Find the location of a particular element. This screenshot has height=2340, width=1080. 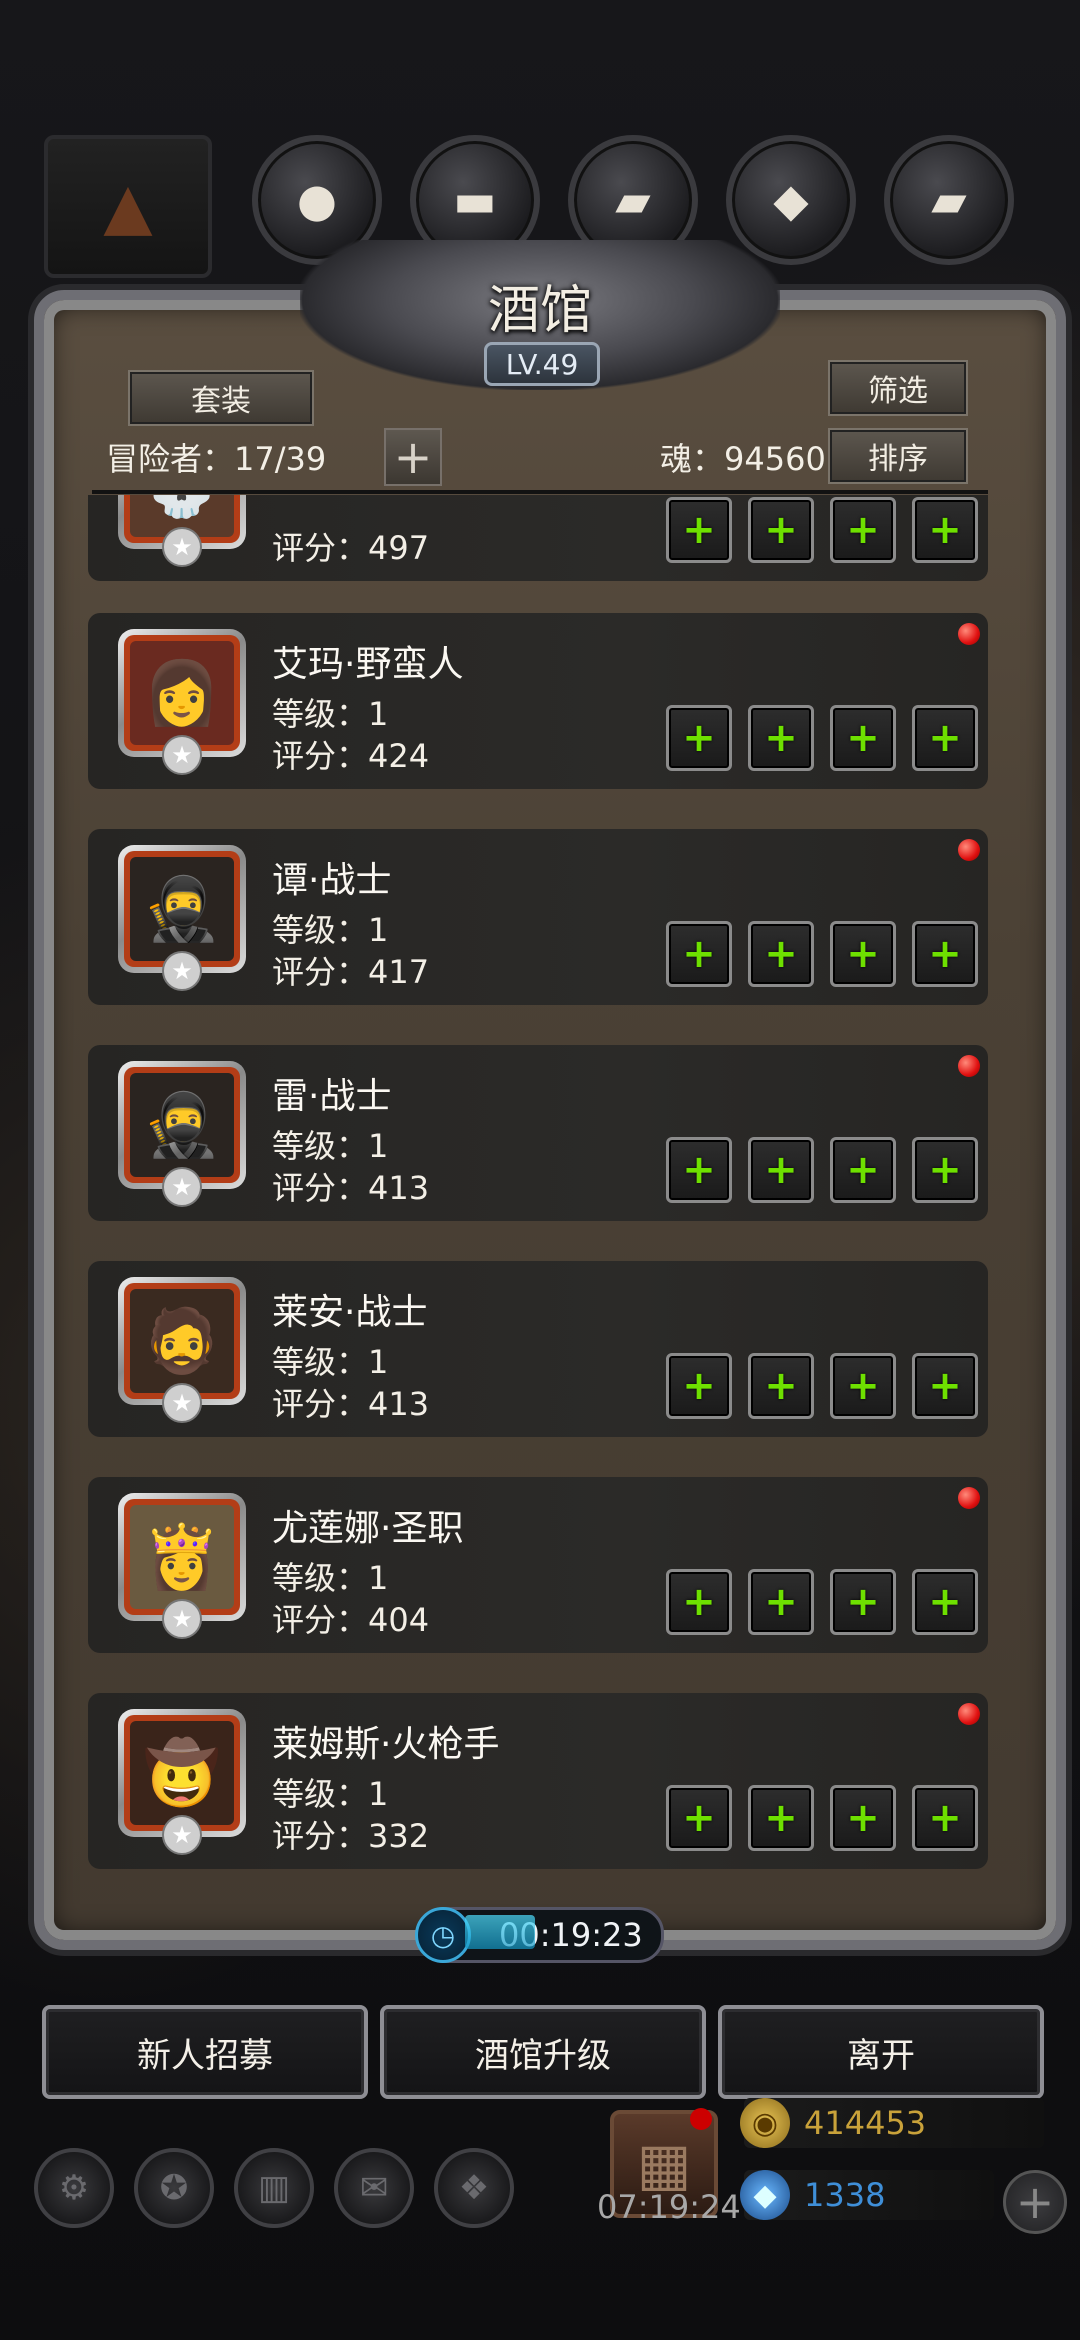

hero-face-icon: 🥷 is located at coordinates (182, 1125).